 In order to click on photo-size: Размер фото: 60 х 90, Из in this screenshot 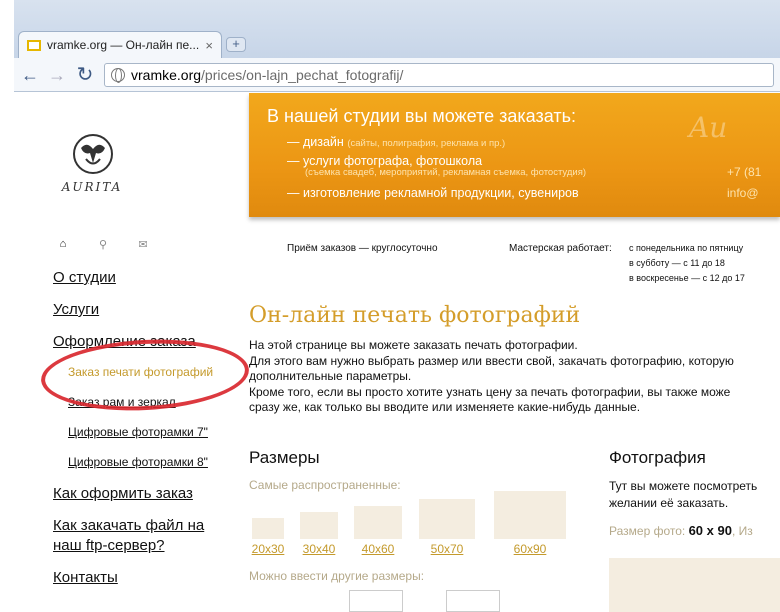, I will do `click(694, 530)`.